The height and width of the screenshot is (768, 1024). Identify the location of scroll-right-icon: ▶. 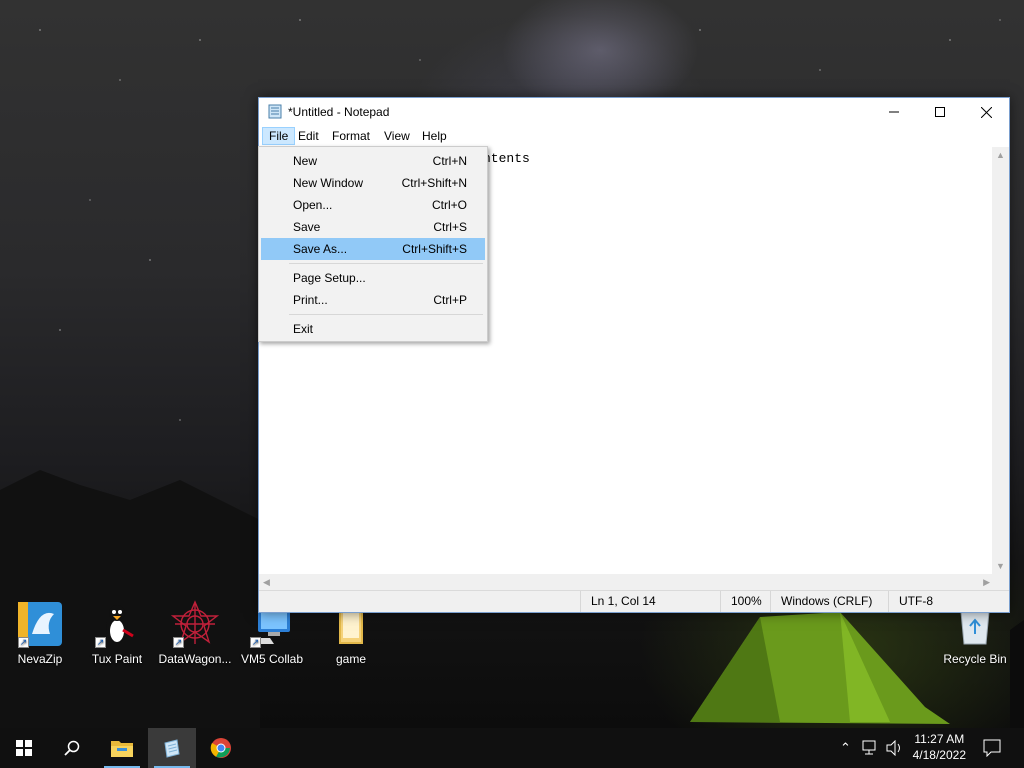
(986, 582).